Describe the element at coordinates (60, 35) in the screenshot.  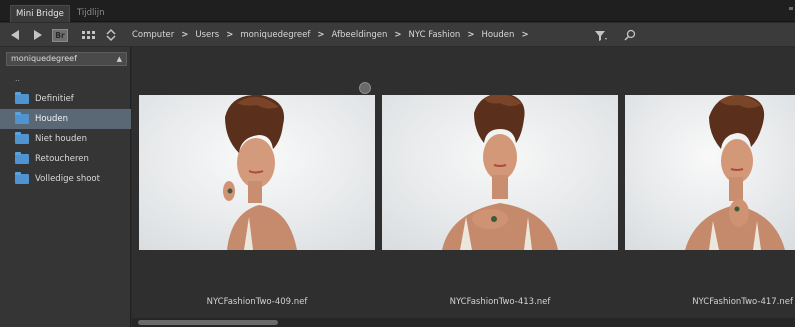
I see `bridge-button: Br` at that location.